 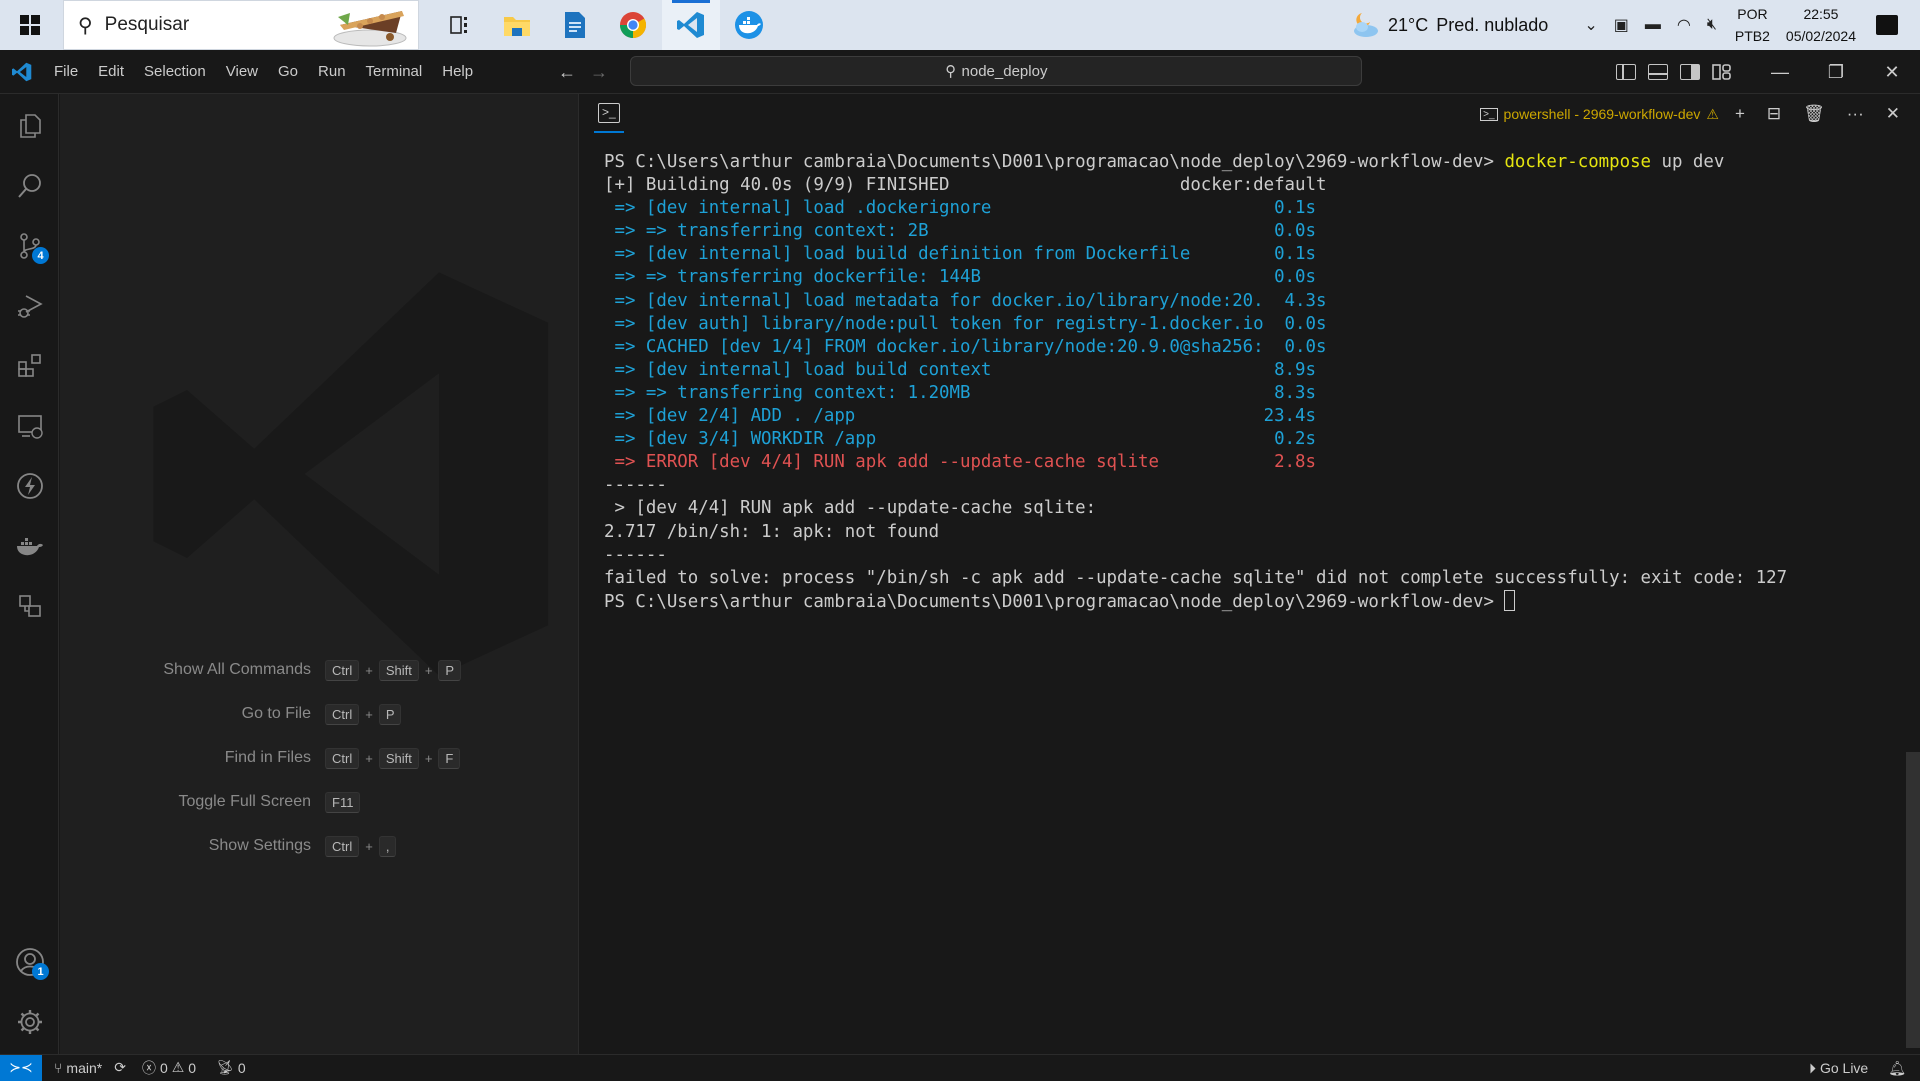 I want to click on close-window-button: ✕, so click(x=1892, y=72).